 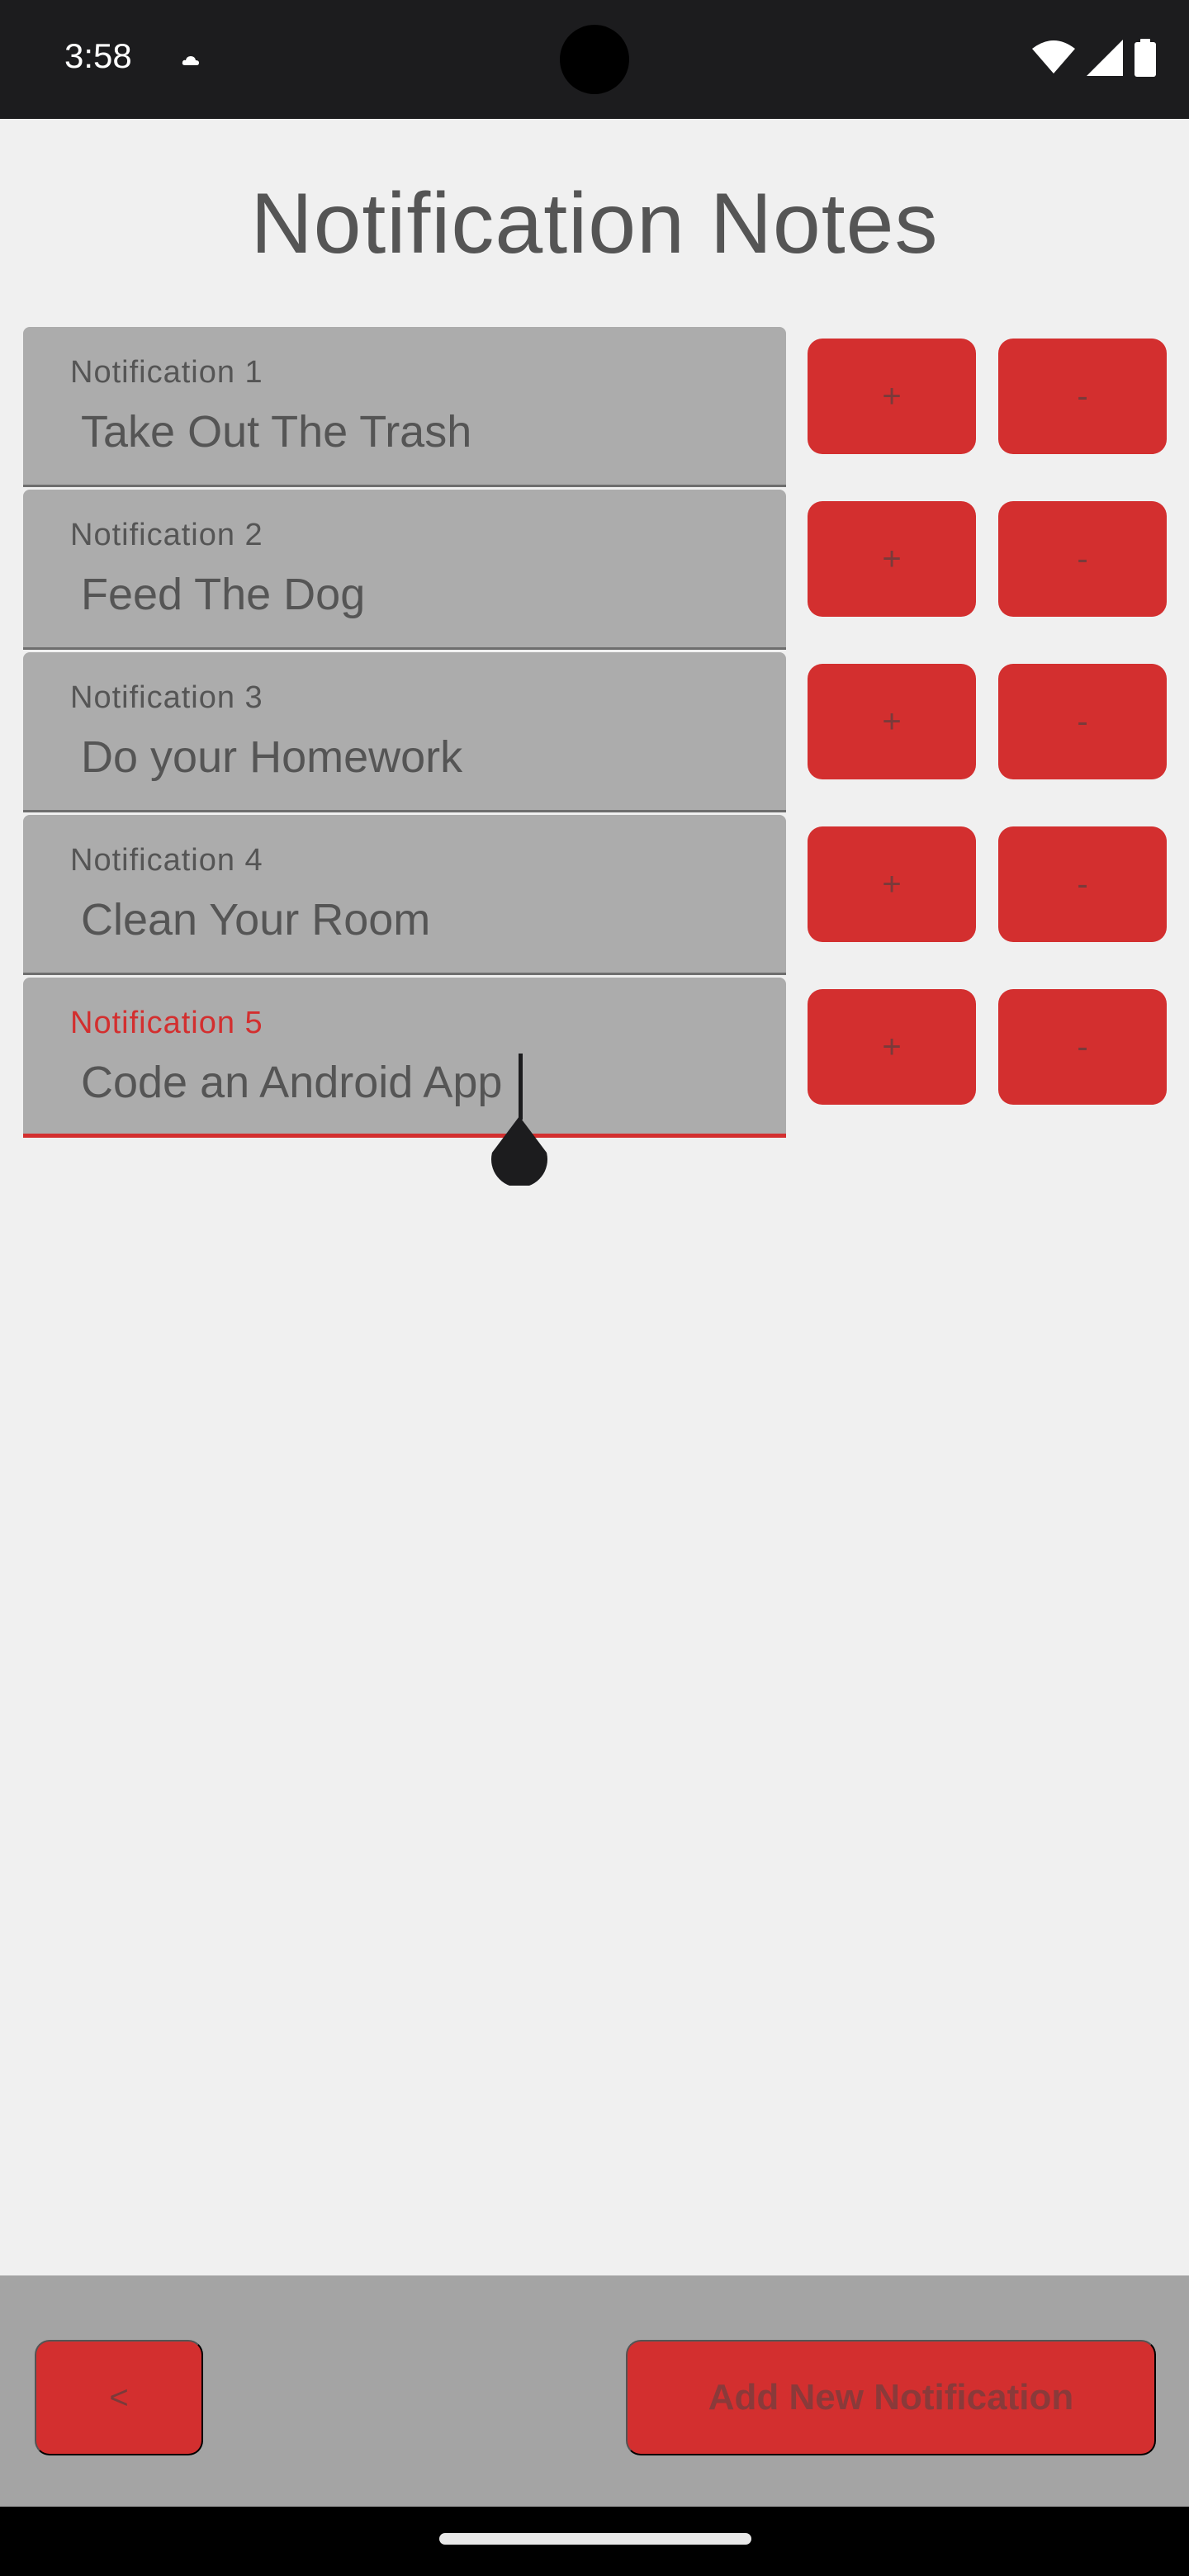 What do you see at coordinates (166, 860) in the screenshot?
I see `notification-label: Notification 4` at bounding box center [166, 860].